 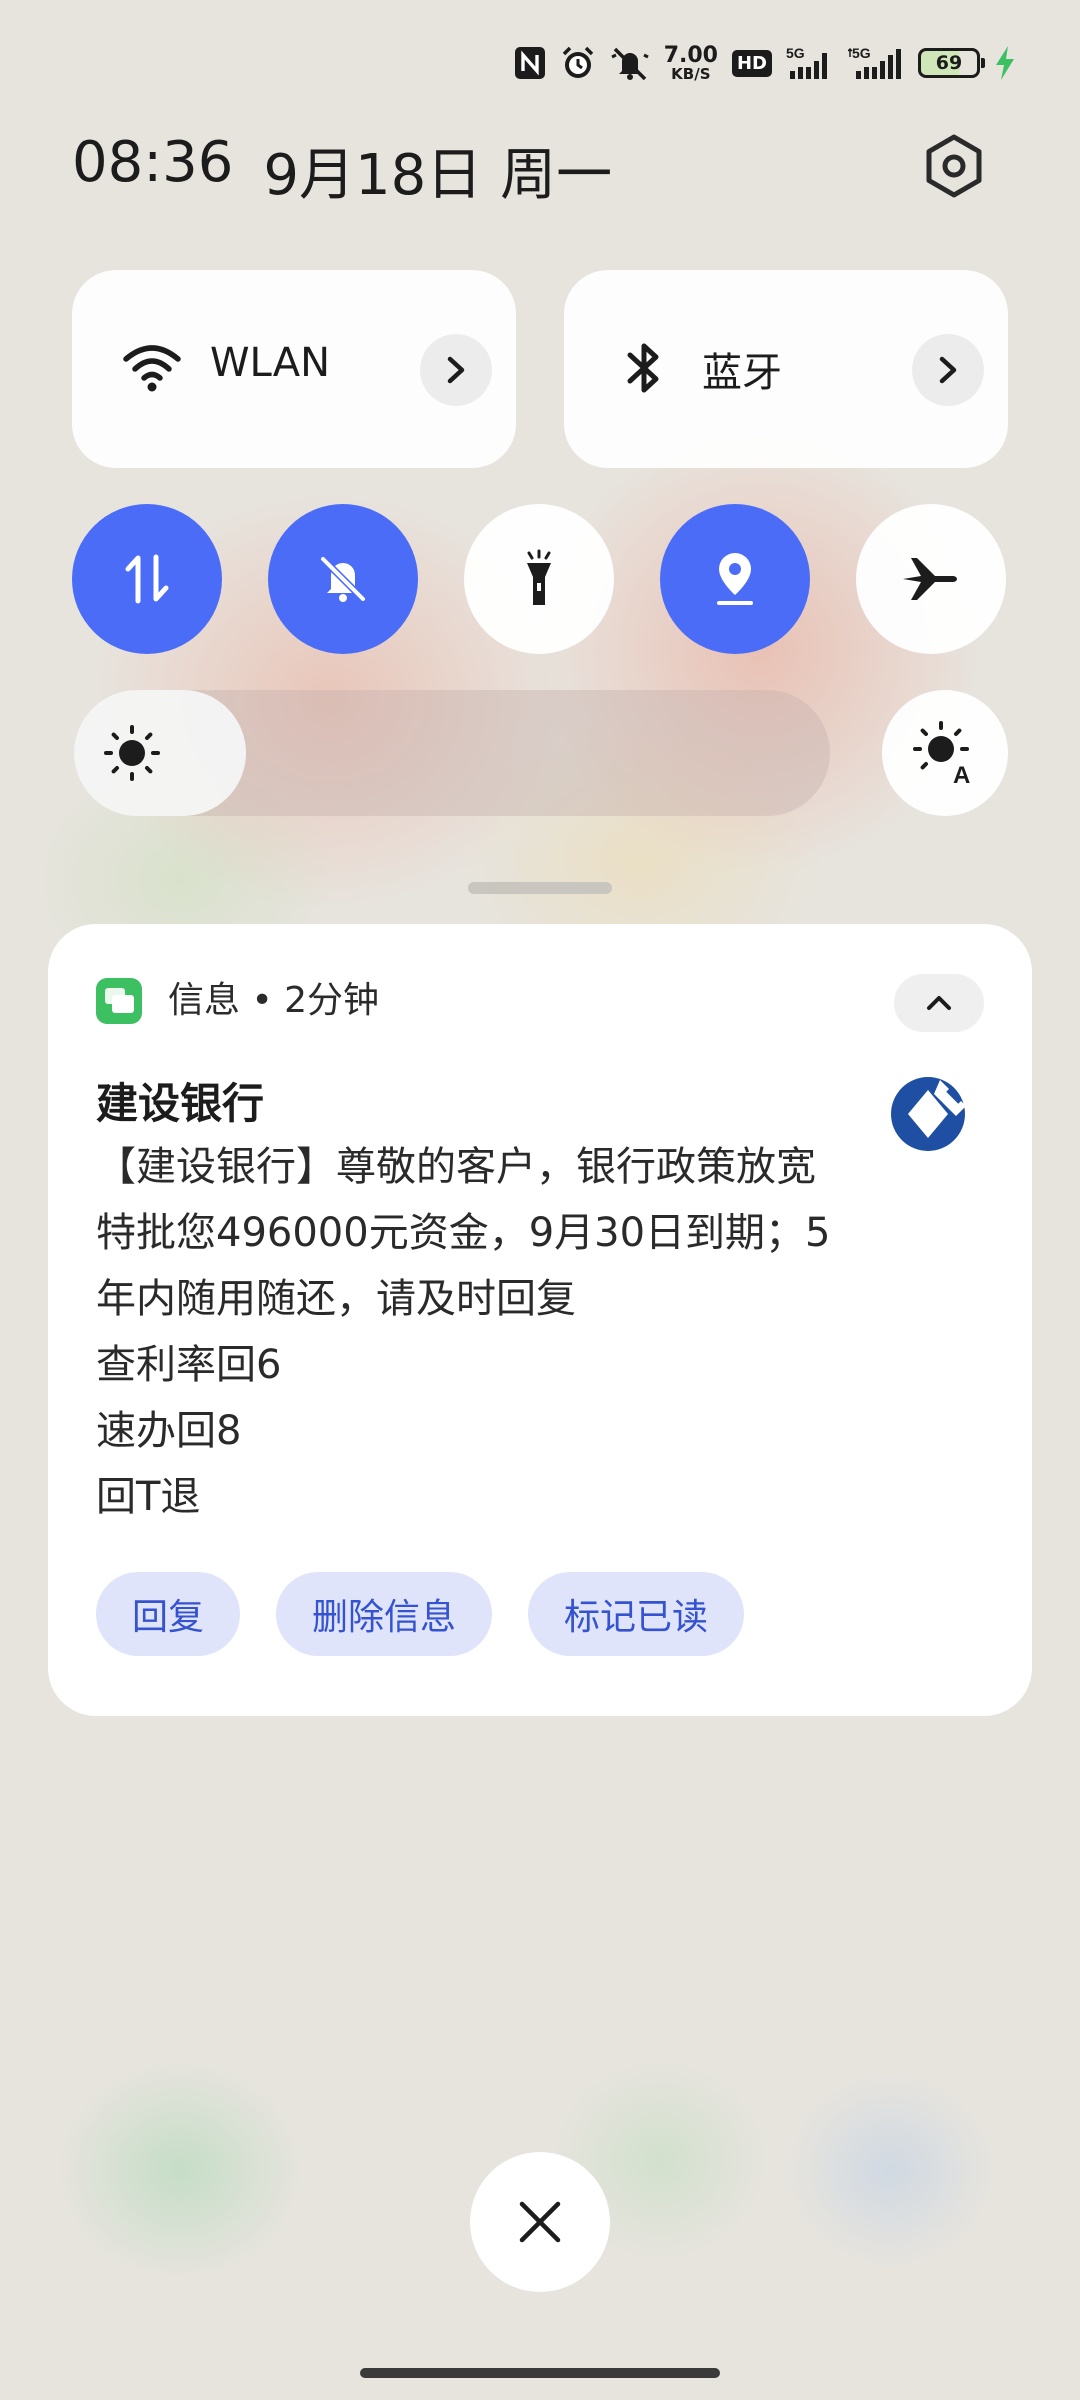 I want to click on bluetooth-expand-button, so click(x=948, y=370).